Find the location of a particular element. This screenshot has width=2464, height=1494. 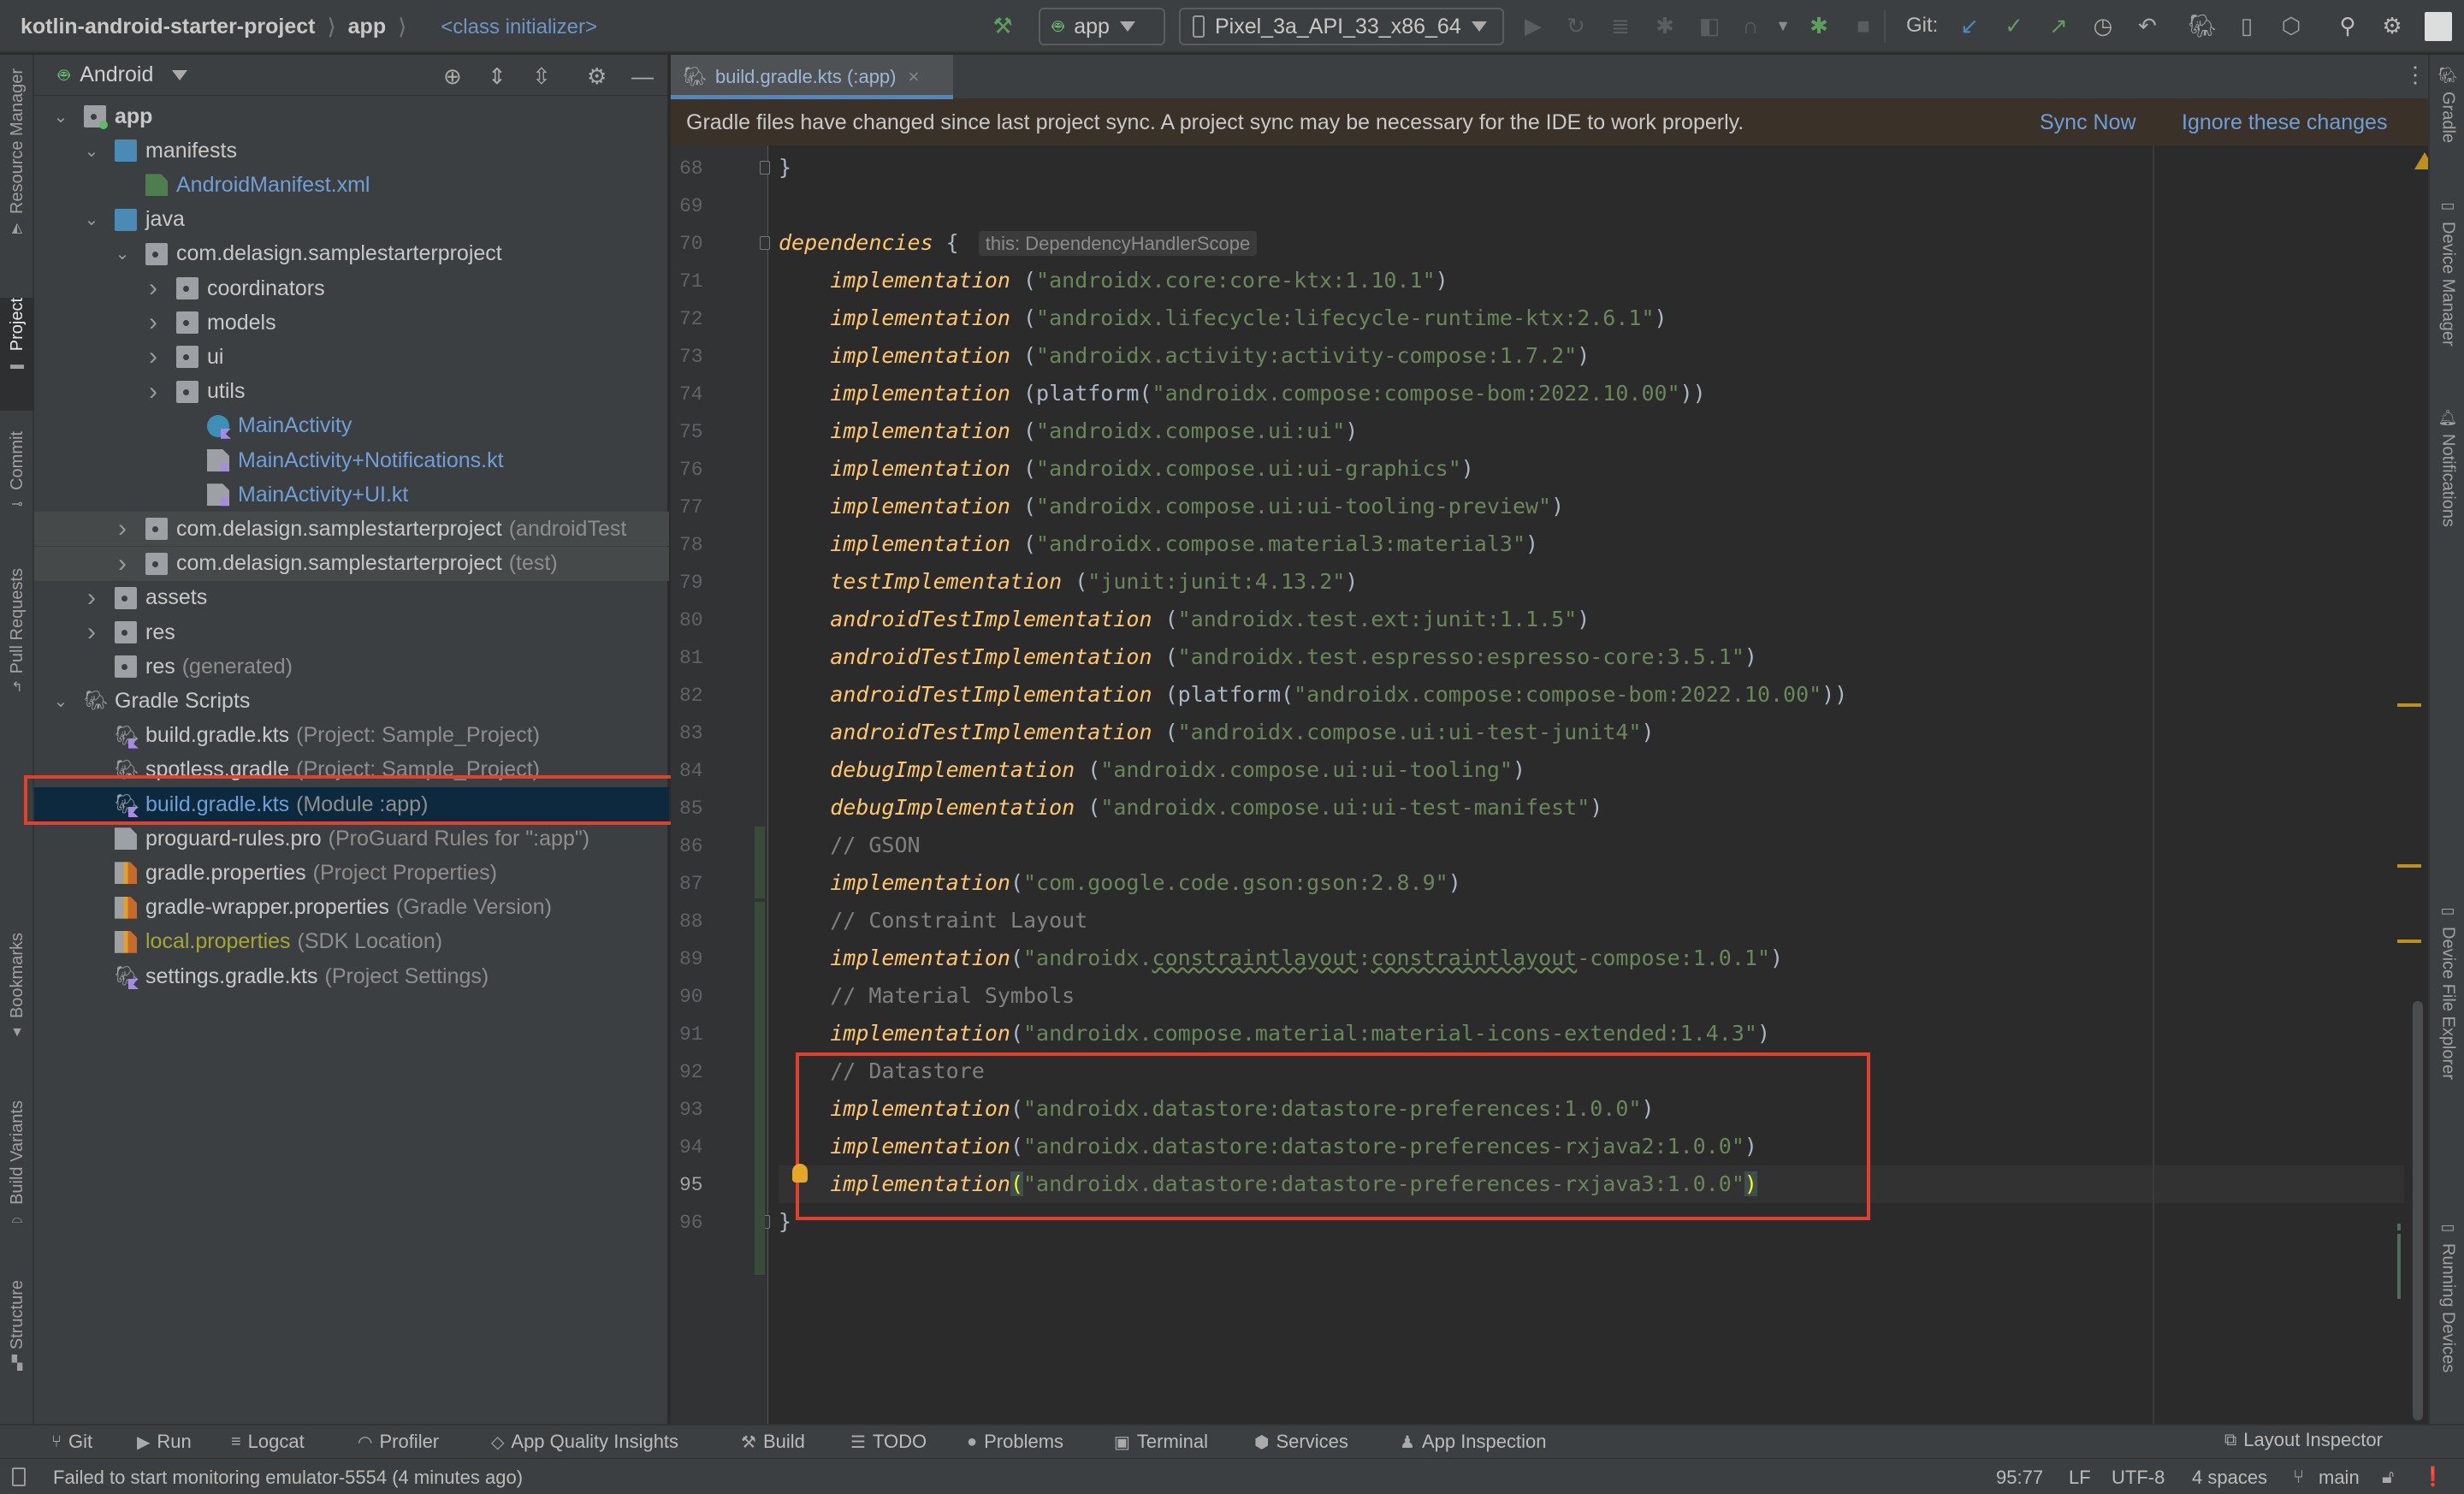

debug-icon: ✱ is located at coordinates (1665, 25).